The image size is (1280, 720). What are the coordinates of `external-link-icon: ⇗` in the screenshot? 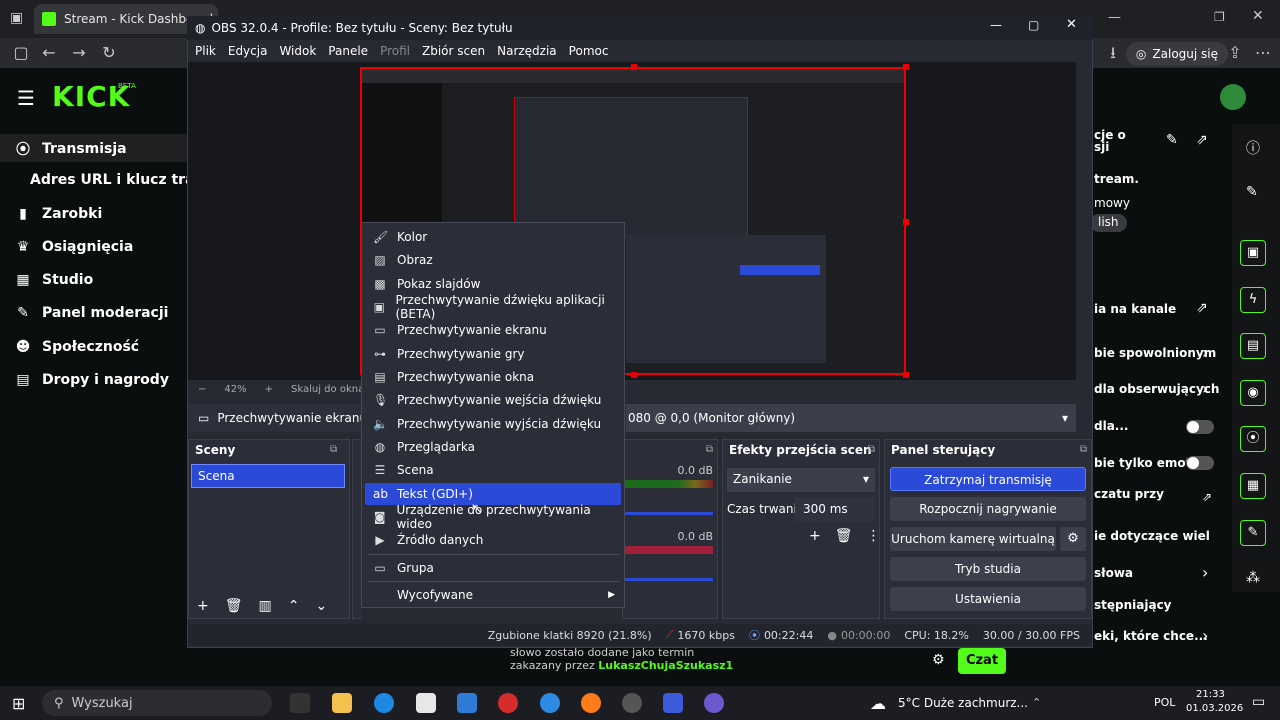 It's located at (1207, 497).